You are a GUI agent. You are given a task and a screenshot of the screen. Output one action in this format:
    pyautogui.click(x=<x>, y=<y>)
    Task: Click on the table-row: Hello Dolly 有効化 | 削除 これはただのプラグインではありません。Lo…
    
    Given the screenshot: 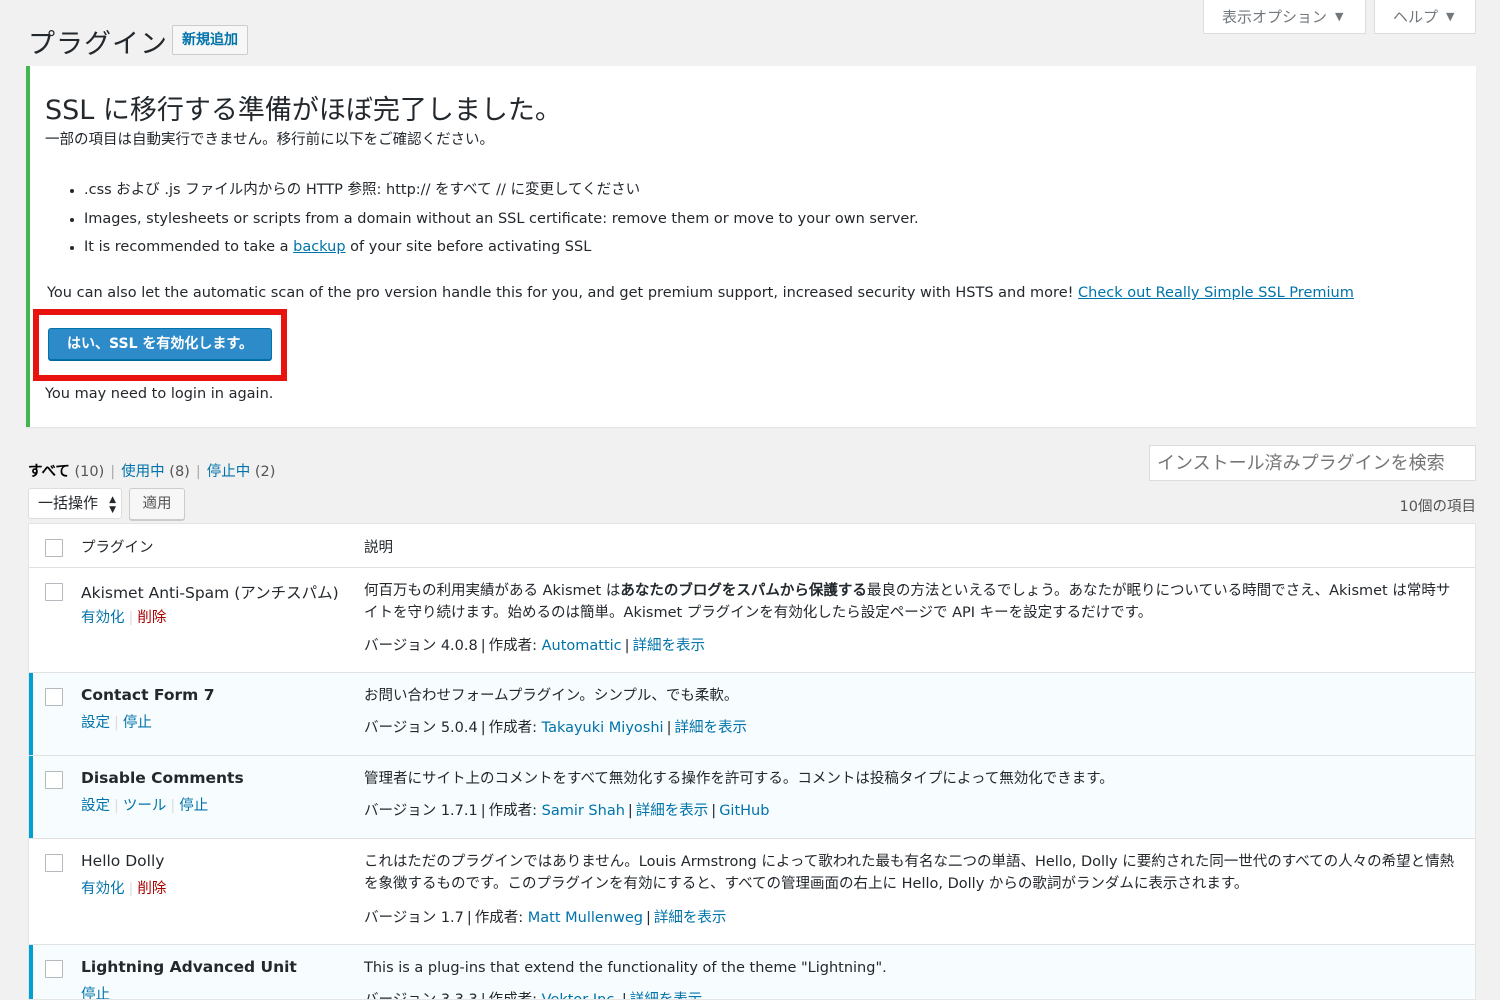 What is the action you would take?
    pyautogui.click(x=752, y=892)
    